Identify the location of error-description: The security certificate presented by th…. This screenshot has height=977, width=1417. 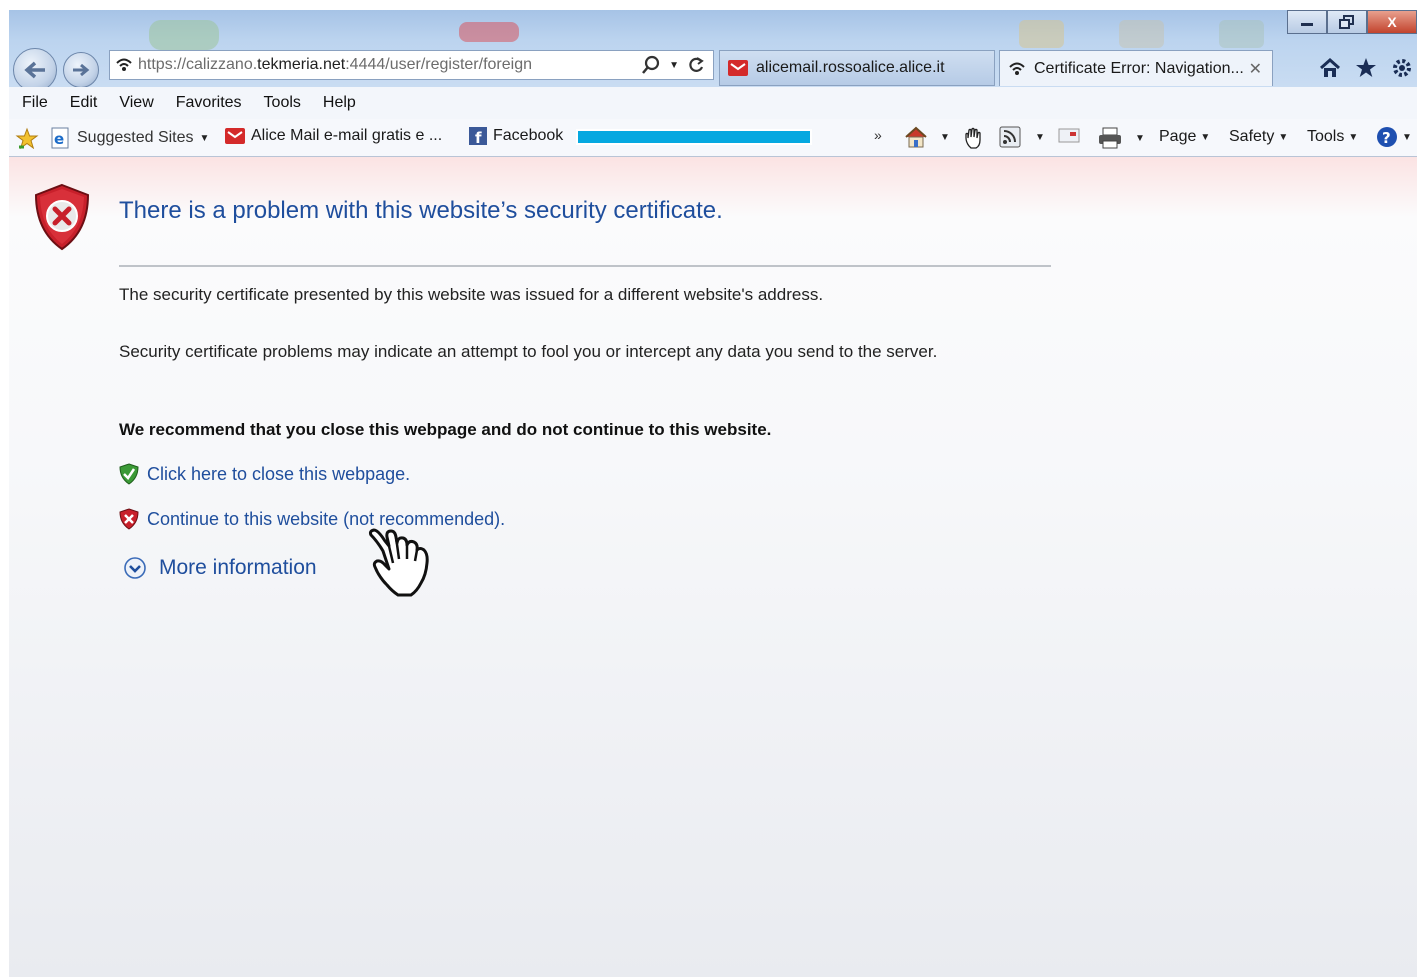
(471, 294).